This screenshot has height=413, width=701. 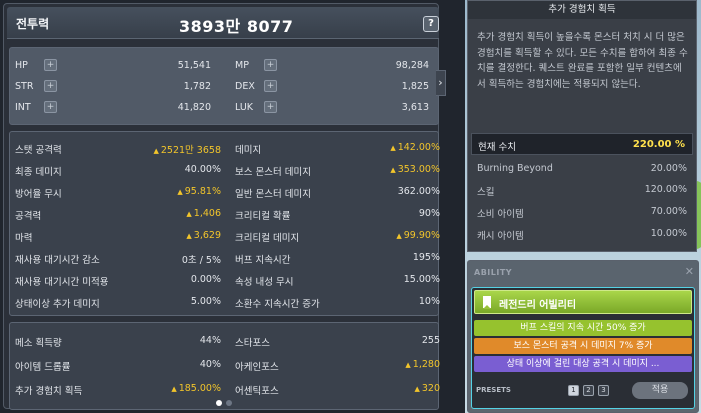 I want to click on preset-3-button: 3, so click(x=603, y=390).